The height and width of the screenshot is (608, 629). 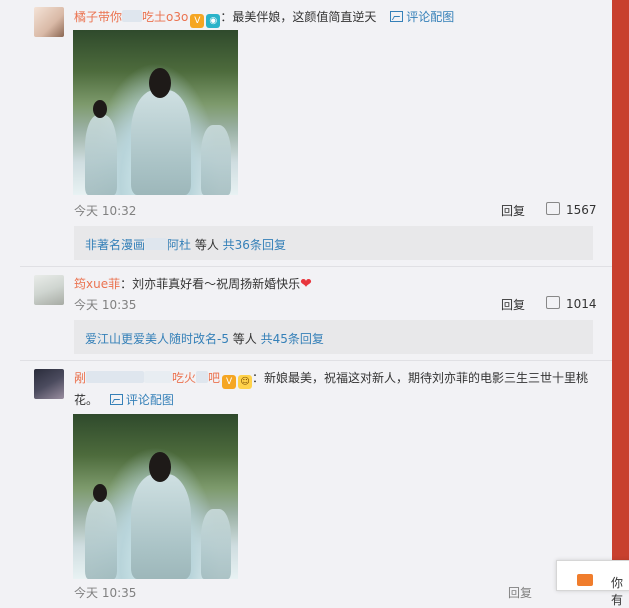 What do you see at coordinates (105, 211) in the screenshot?
I see `timestamp: 今天 10:32` at bounding box center [105, 211].